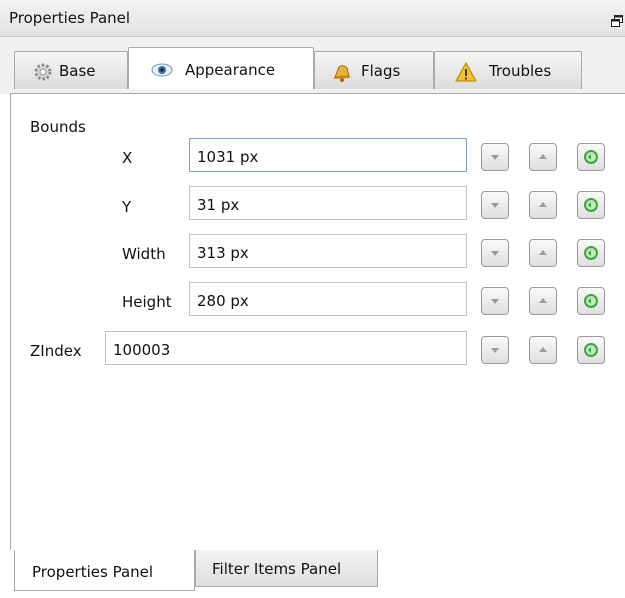 Image resolution: width=625 pixels, height=598 pixels. Describe the element at coordinates (277, 569) in the screenshot. I see `bottom-tab-filter-label: Filter Items Panel` at that location.